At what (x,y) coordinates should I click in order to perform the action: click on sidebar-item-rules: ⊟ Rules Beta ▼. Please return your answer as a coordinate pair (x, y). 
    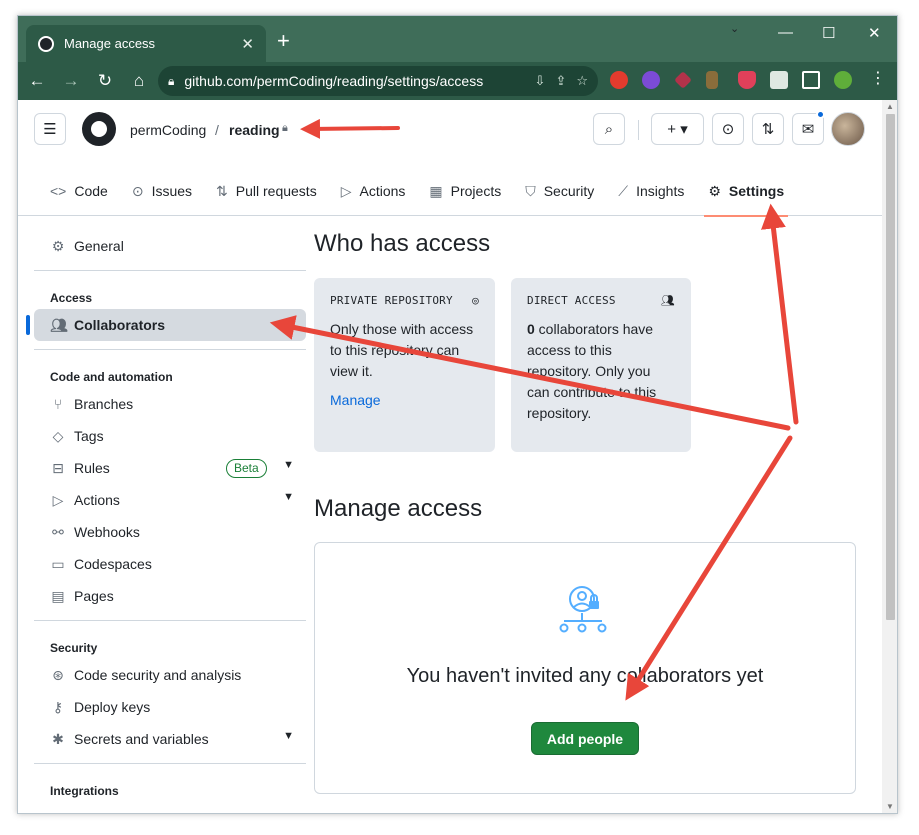
    Looking at the image, I should click on (170, 468).